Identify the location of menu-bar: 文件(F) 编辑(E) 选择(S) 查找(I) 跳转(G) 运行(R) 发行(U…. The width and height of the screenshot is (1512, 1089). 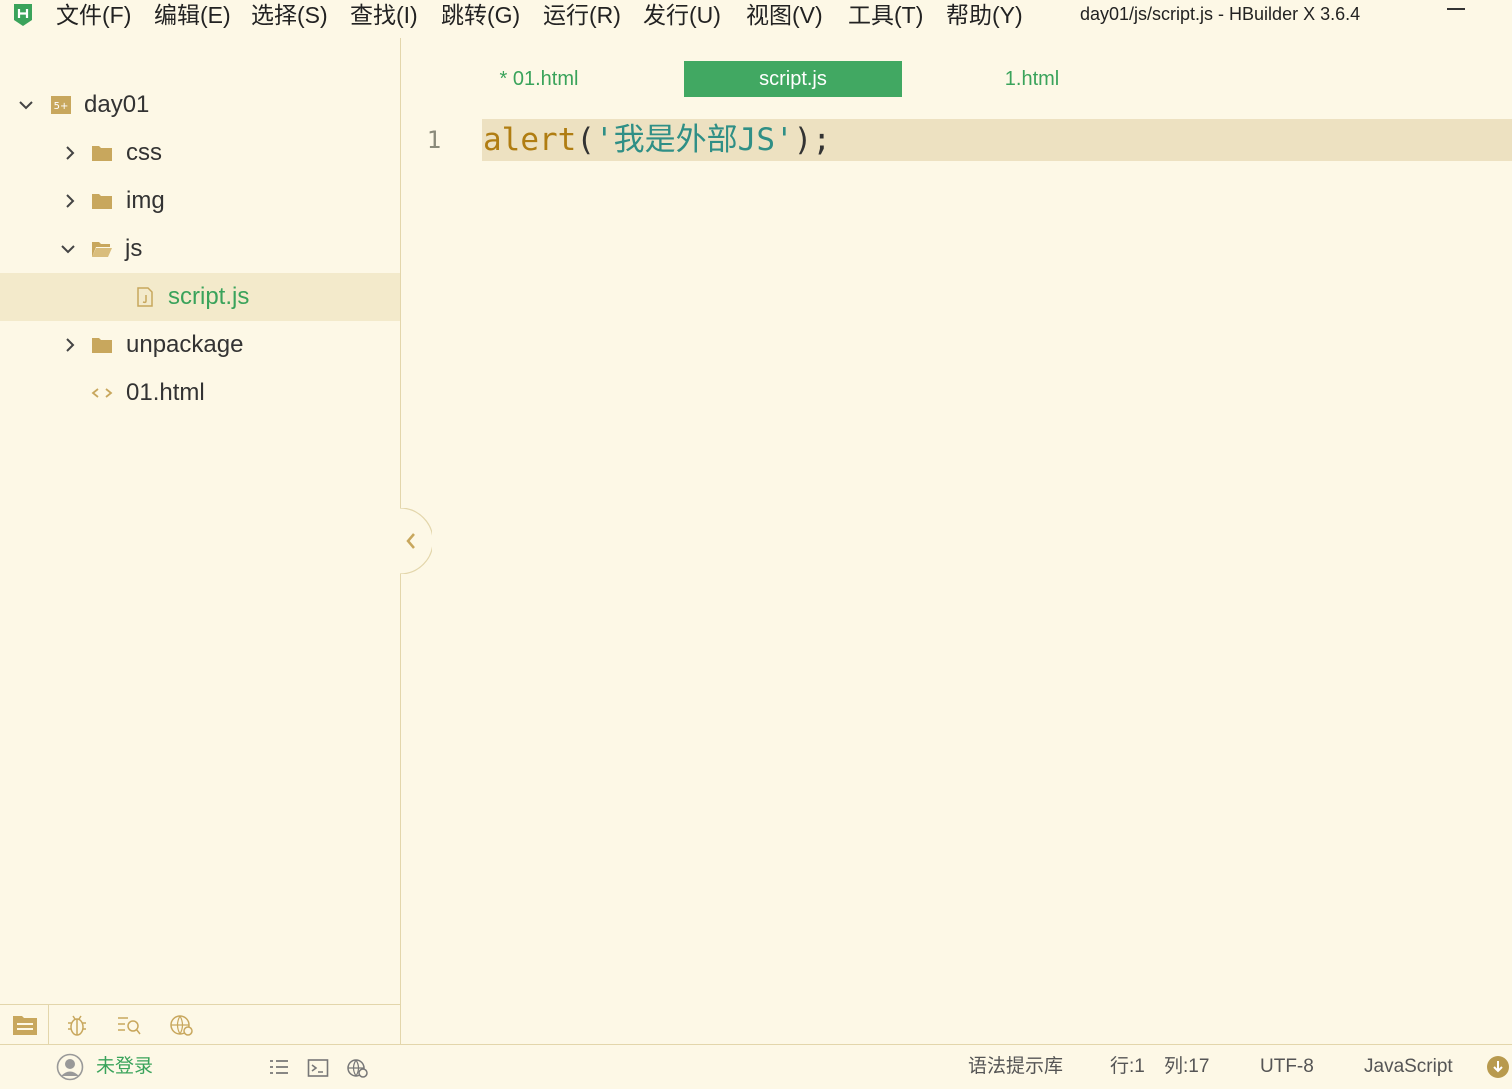
(756, 19).